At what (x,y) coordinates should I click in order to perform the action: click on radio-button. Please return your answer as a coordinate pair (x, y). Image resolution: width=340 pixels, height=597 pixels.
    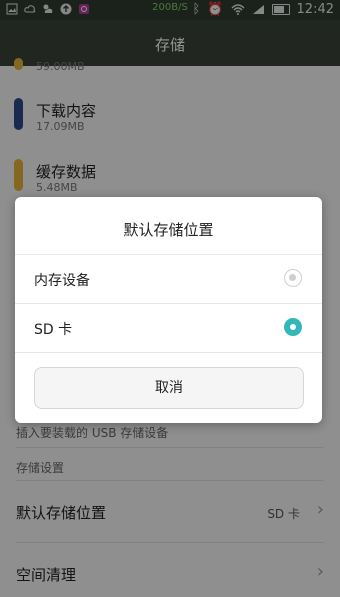
    Looking at the image, I should click on (293, 278).